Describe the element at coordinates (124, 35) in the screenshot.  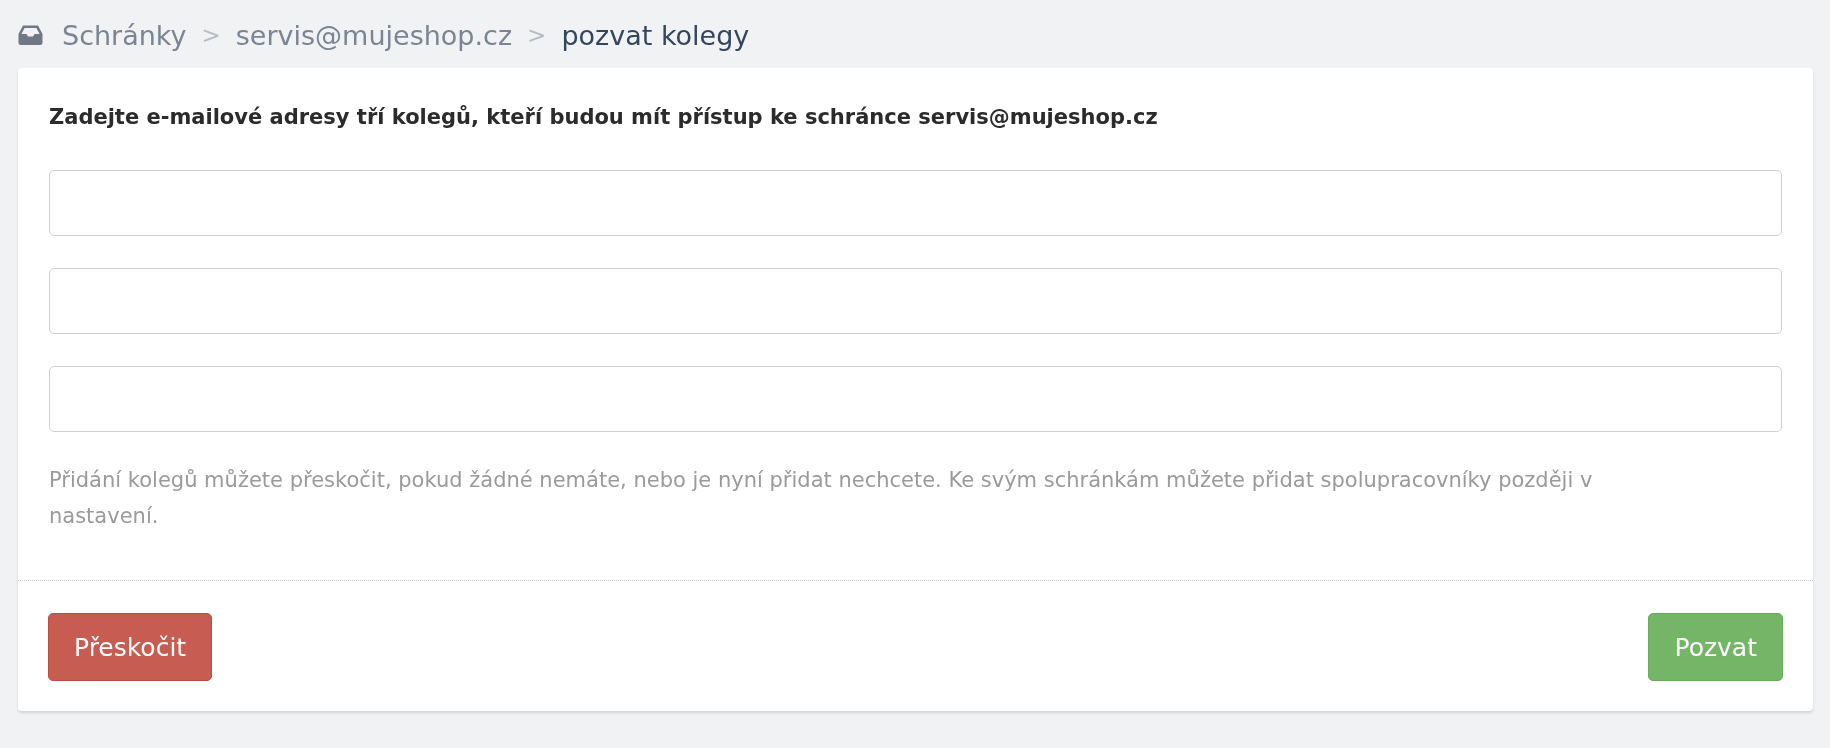
I see `breadcrumb-link: Schránky` at that location.